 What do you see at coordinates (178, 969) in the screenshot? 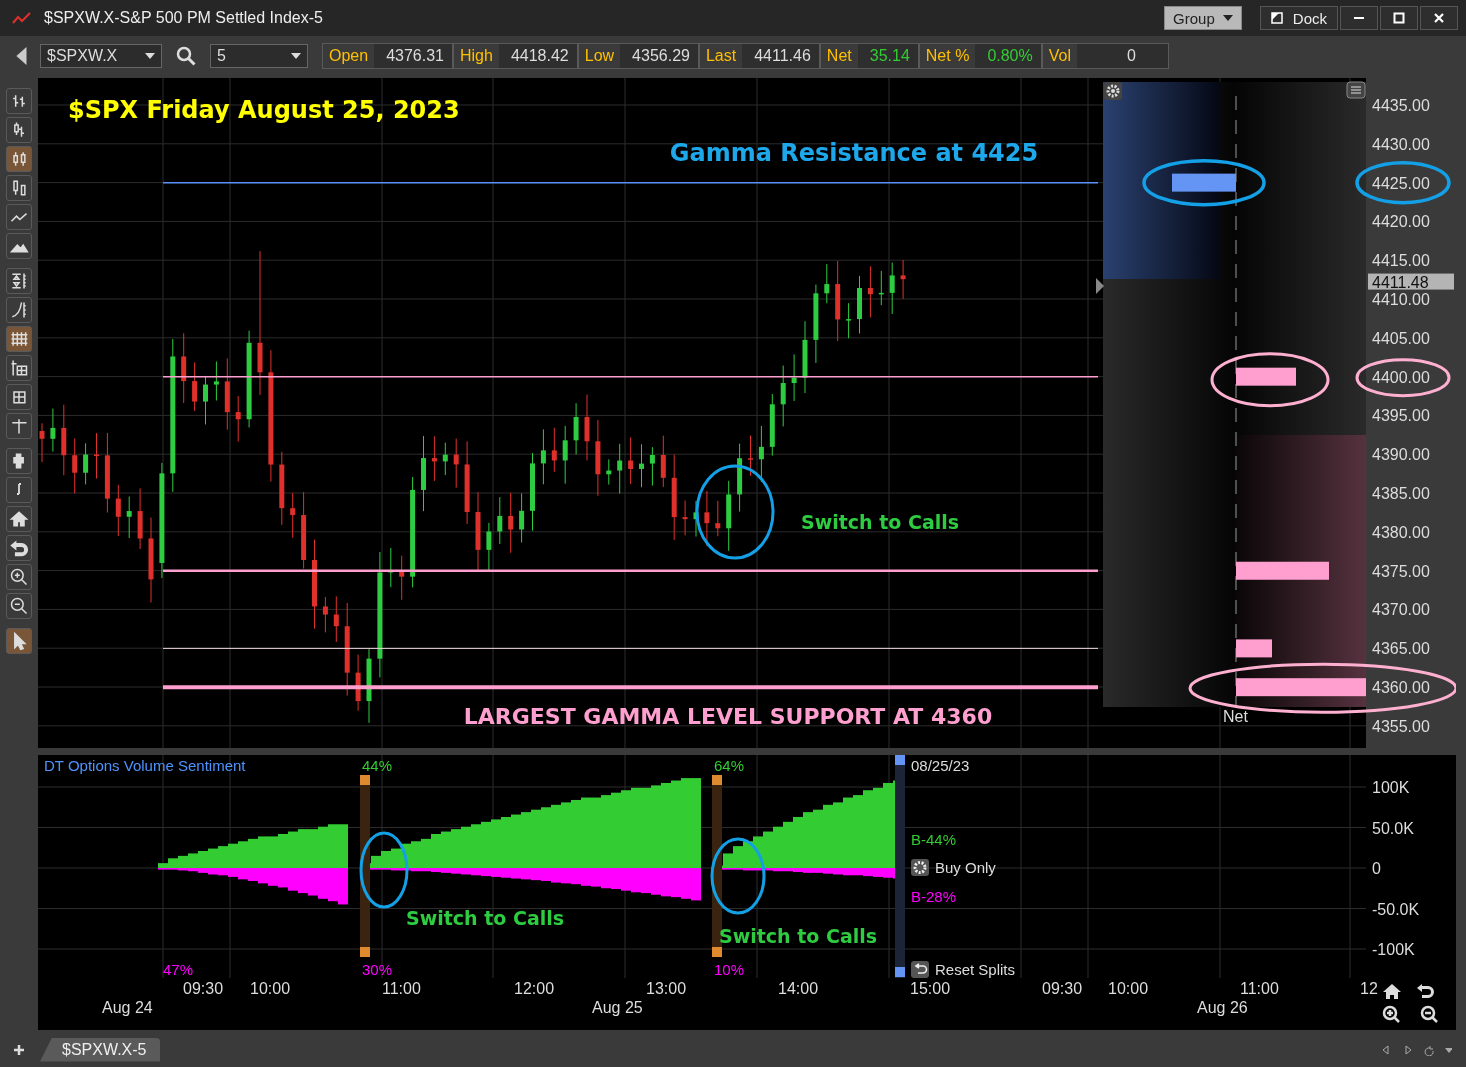
I see `percent-label: 47%` at bounding box center [178, 969].